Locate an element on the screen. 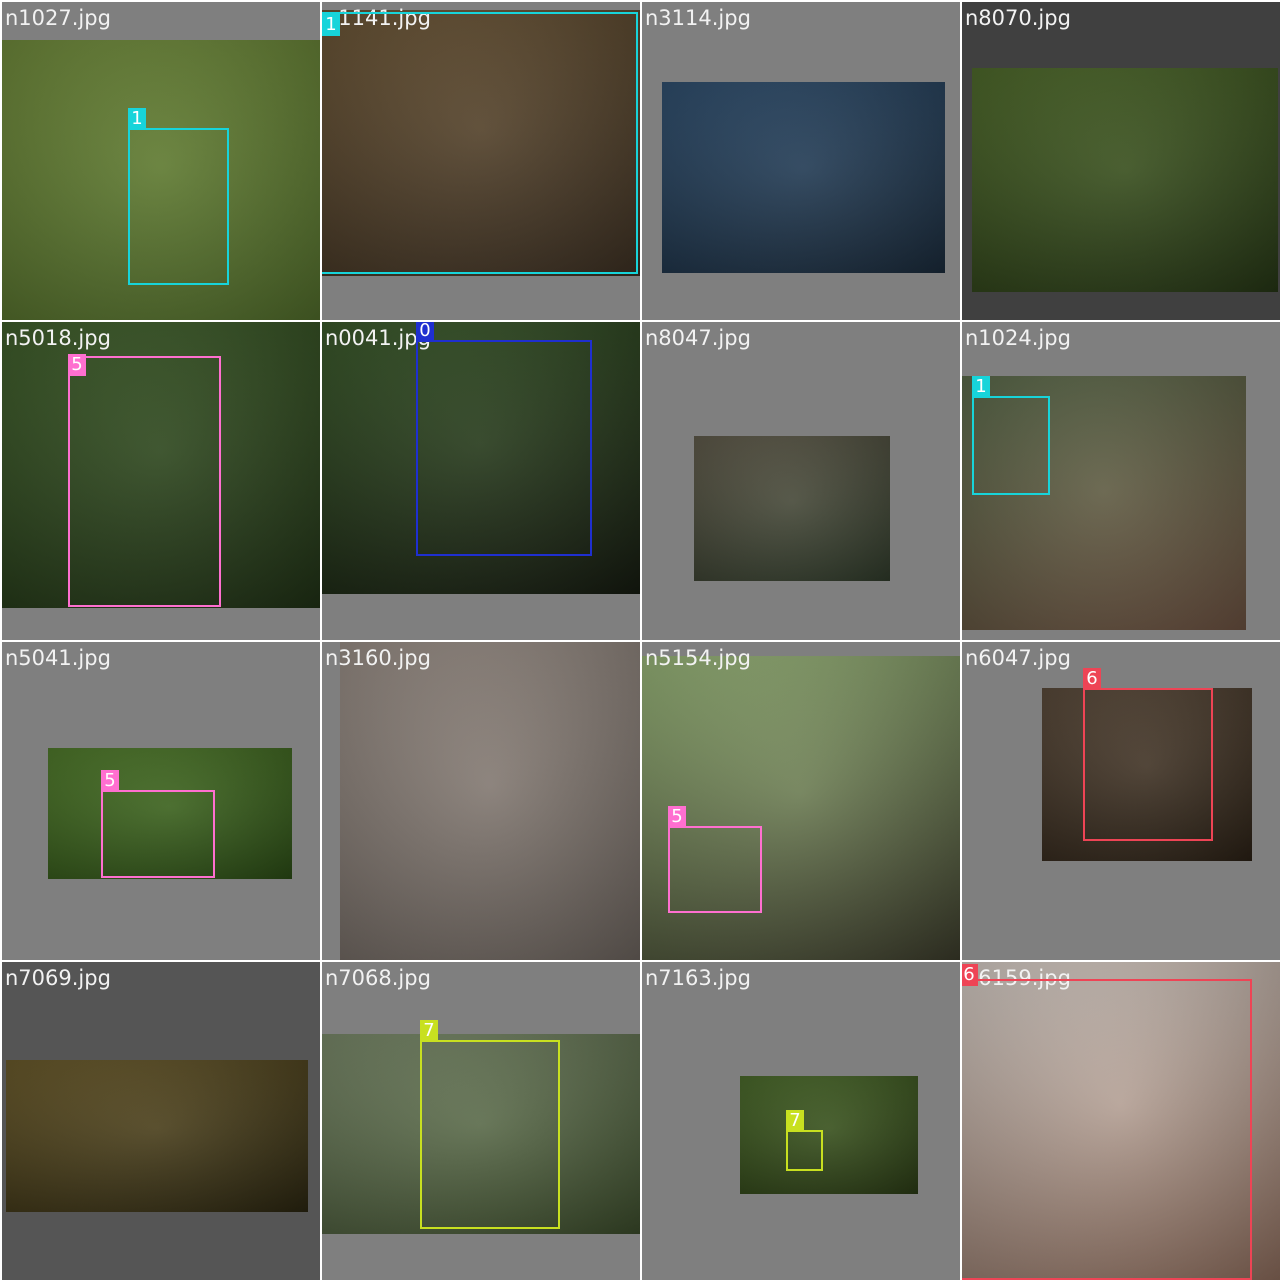 This screenshot has height=1280, width=1280. mosaic-tile: n7069.jpg is located at coordinates (161, 1121).